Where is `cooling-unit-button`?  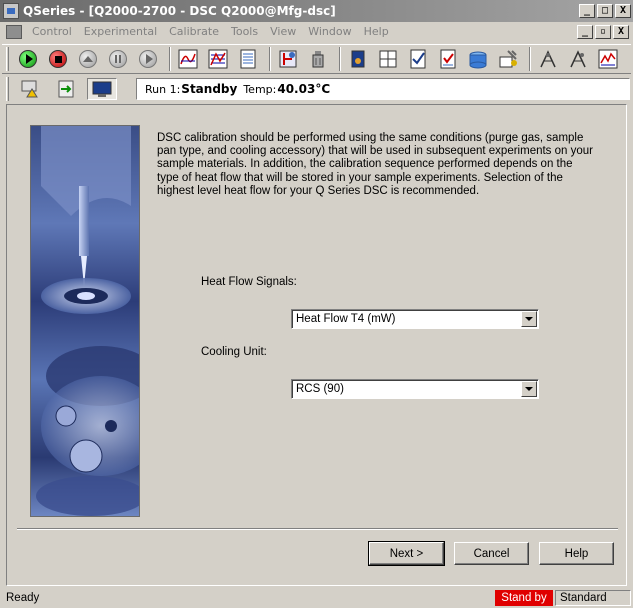
cooling-unit-button is located at coordinates (478, 59).